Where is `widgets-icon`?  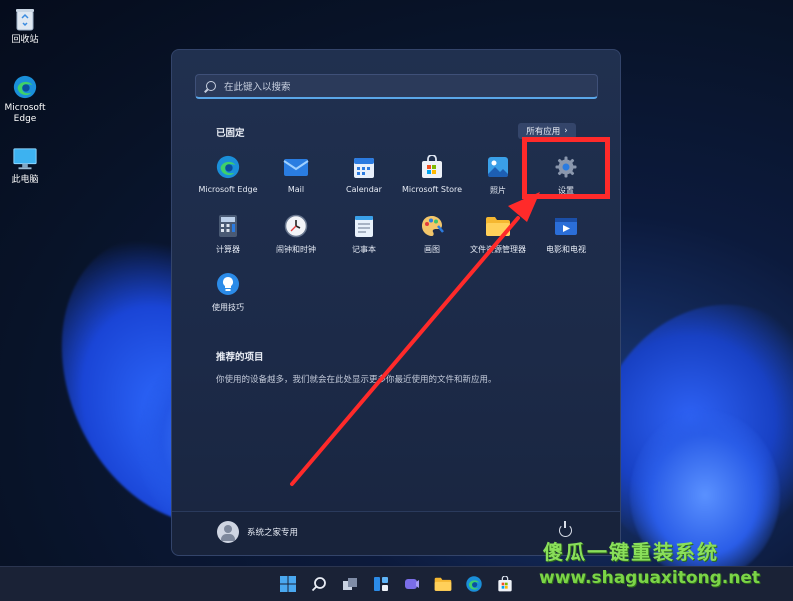
widgets-icon is located at coordinates (381, 584).